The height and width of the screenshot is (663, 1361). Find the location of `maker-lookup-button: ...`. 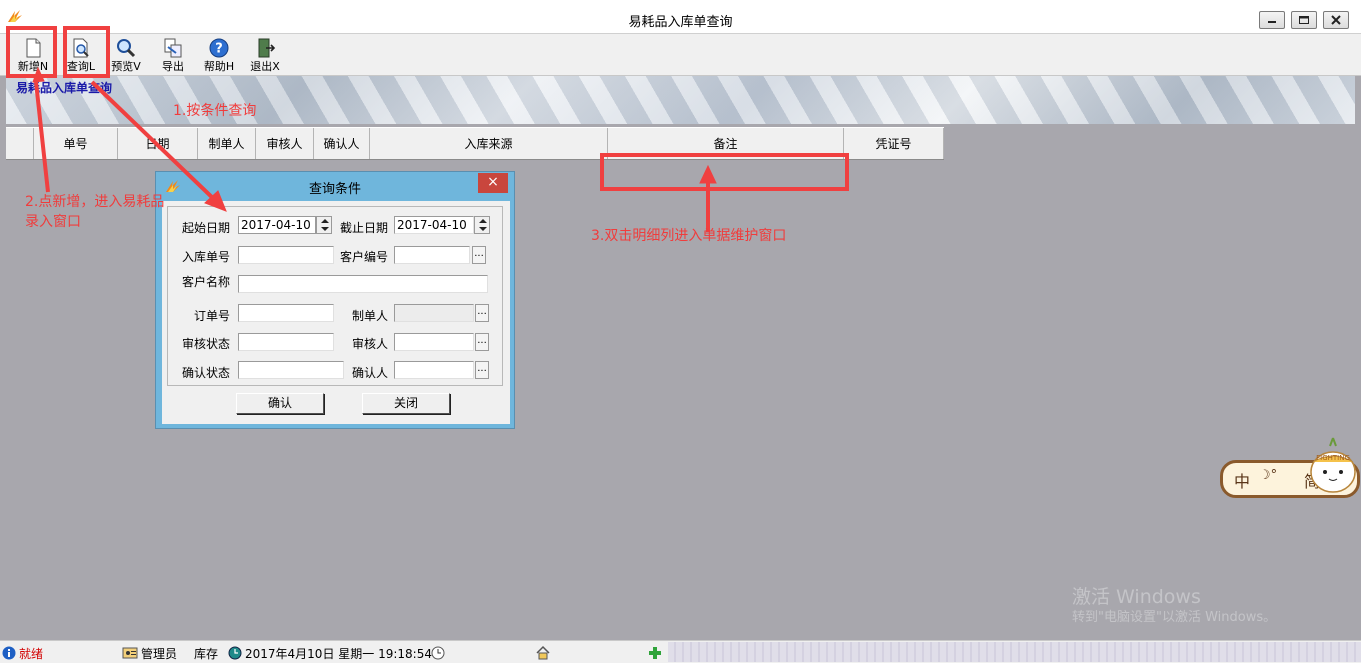

maker-lookup-button: ... is located at coordinates (482, 313).